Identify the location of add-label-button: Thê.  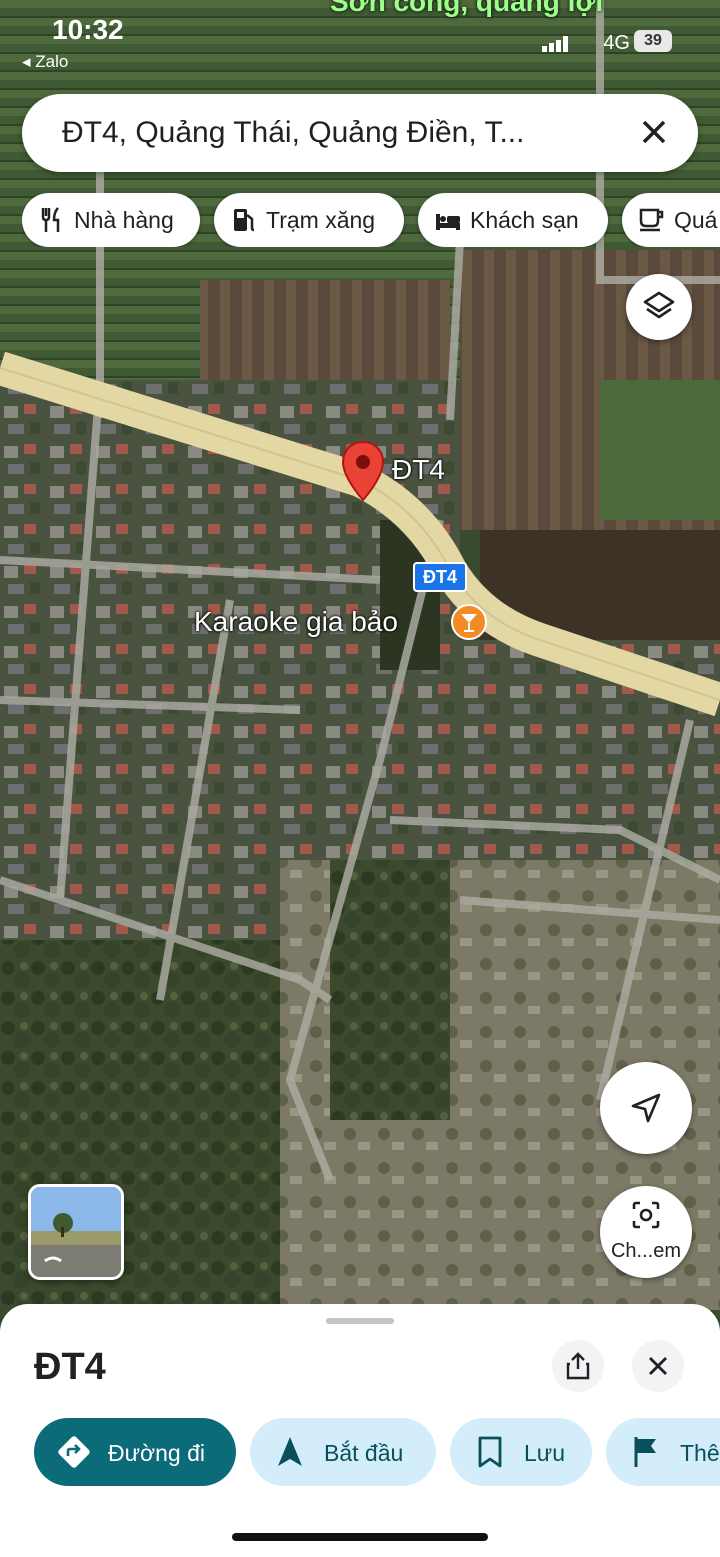
(663, 1452).